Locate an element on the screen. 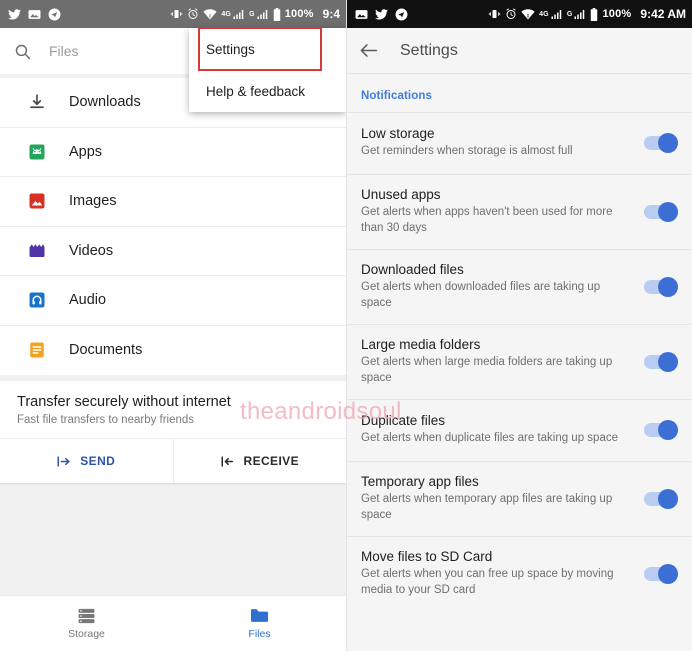 The width and height of the screenshot is (692, 651). image-icon is located at coordinates (37, 201).